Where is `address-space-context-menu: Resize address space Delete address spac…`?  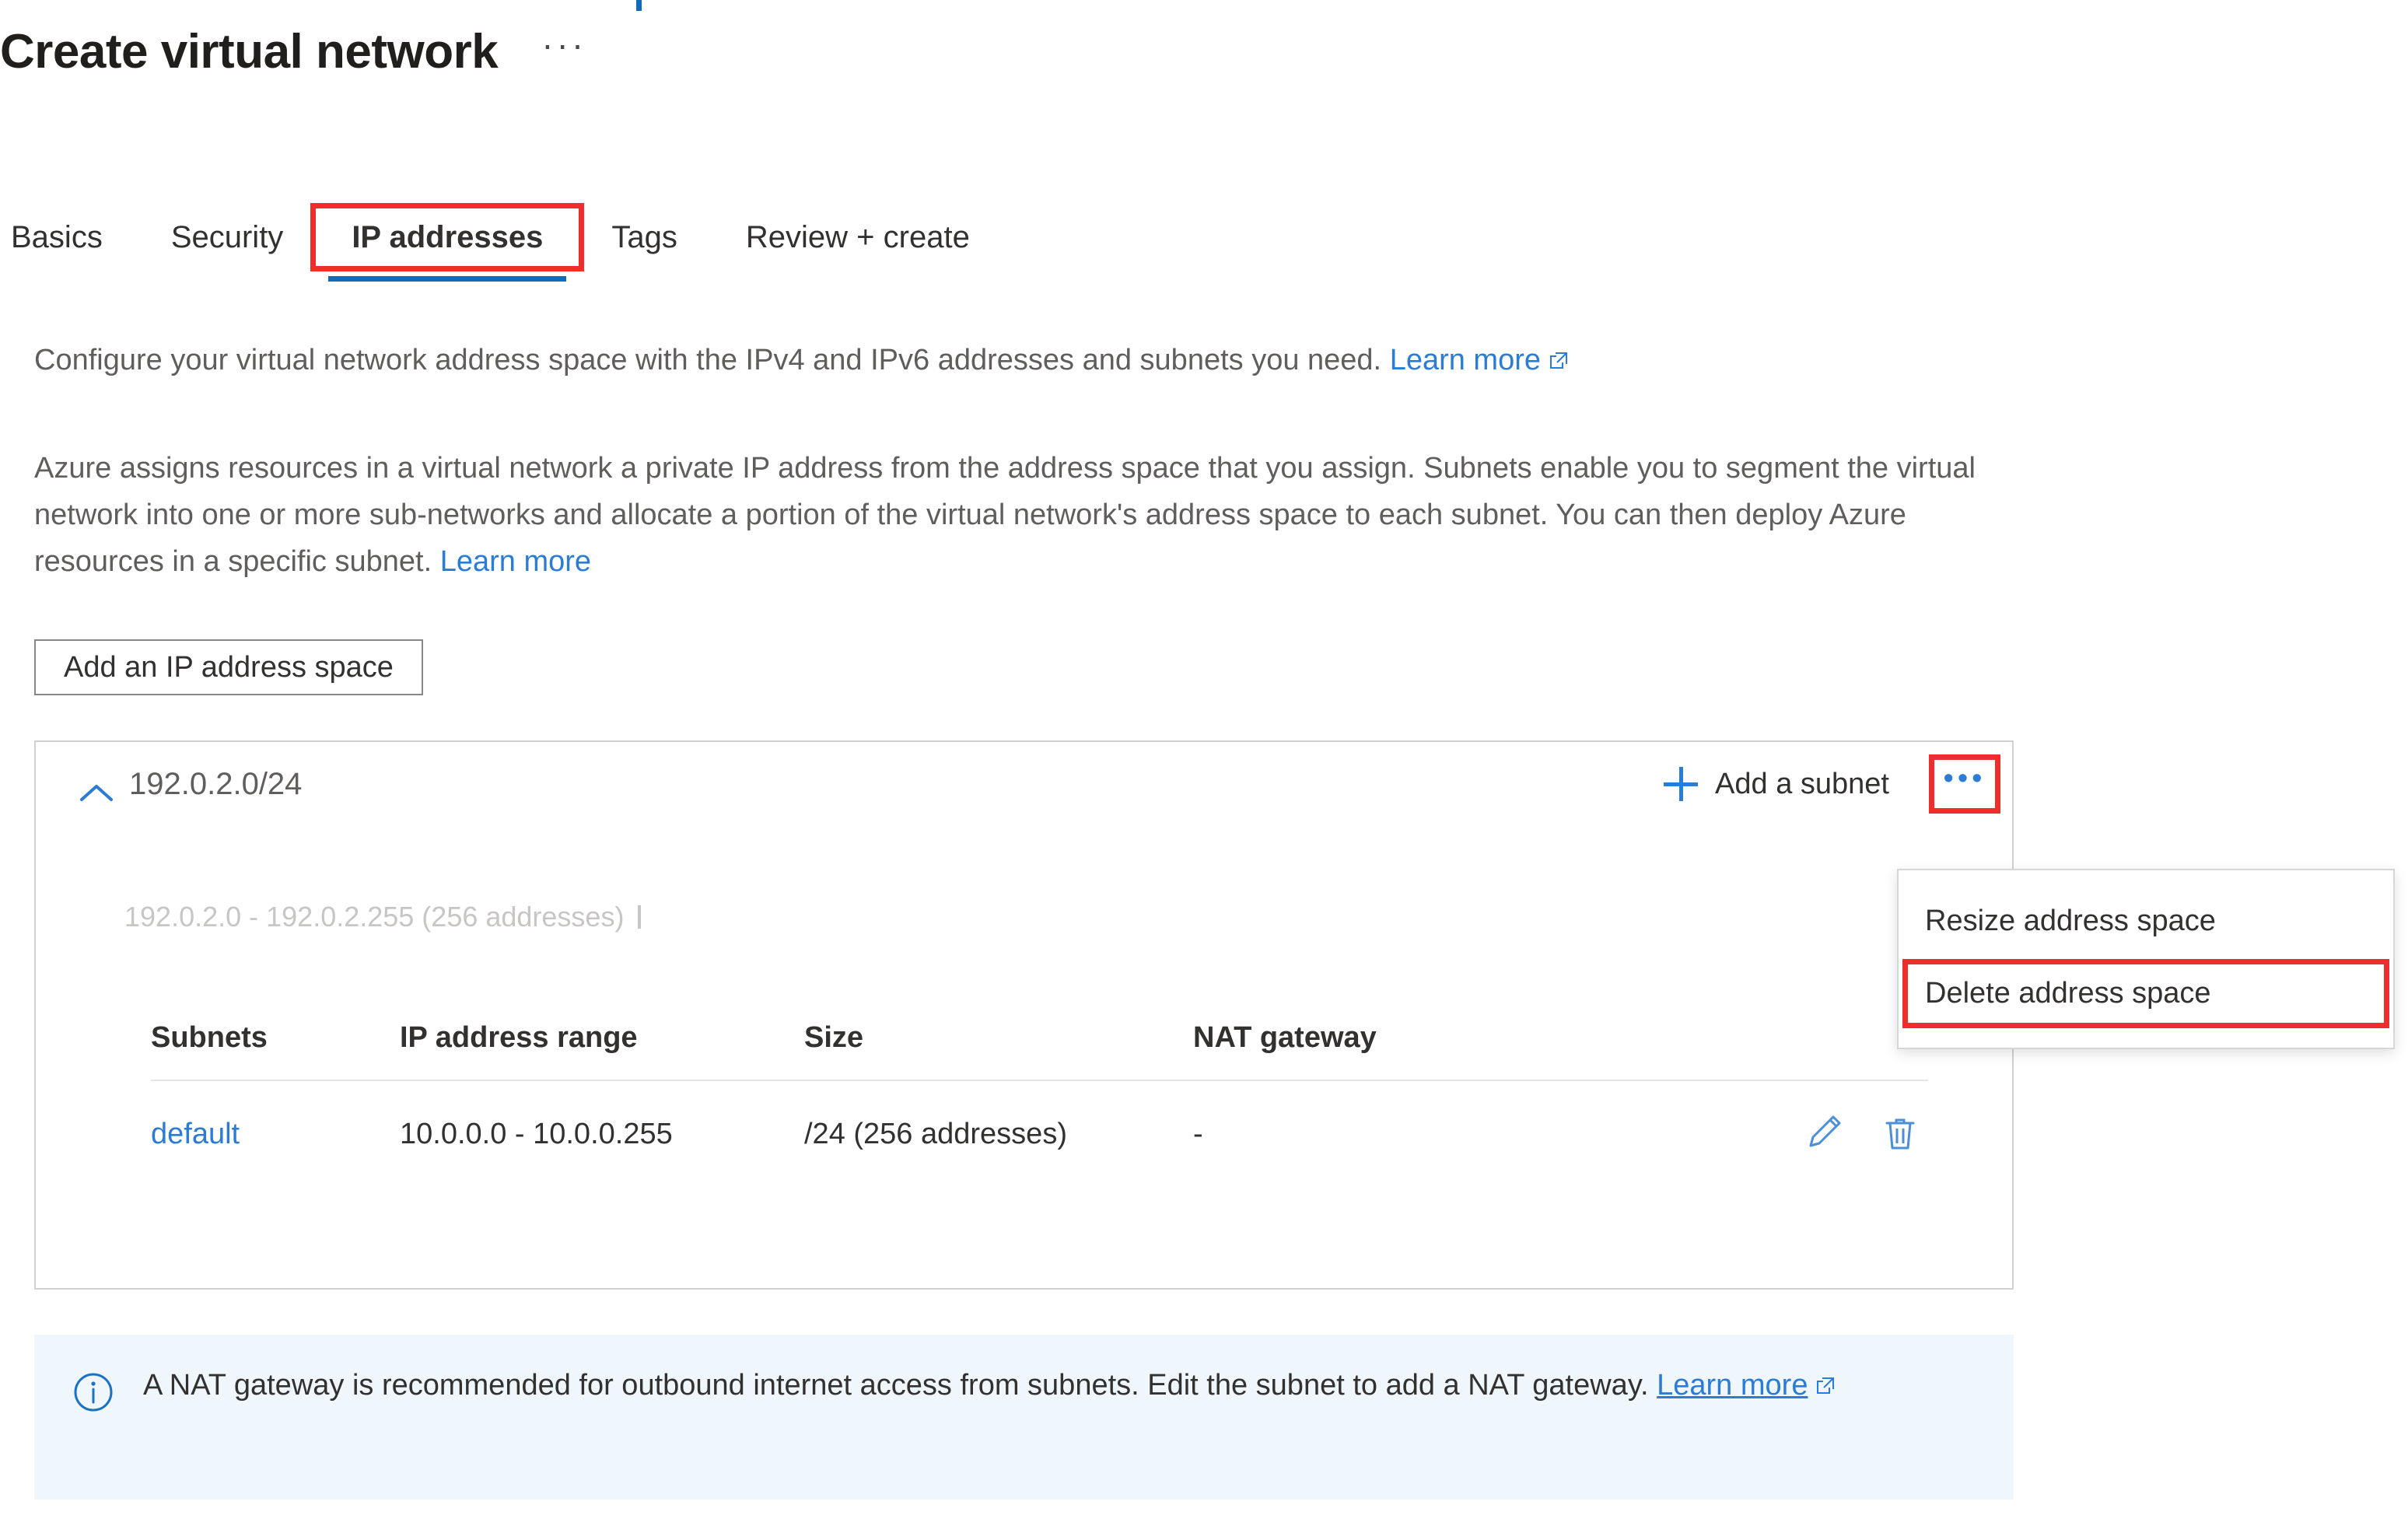 address-space-context-menu: Resize address space Delete address spac… is located at coordinates (2146, 959).